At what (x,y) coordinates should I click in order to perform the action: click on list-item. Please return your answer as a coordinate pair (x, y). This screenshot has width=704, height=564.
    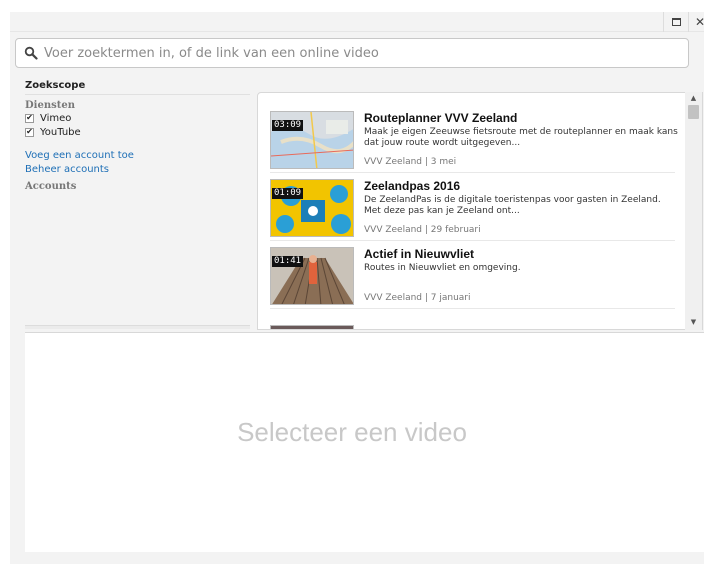
    Looking at the image, I should click on (472, 324).